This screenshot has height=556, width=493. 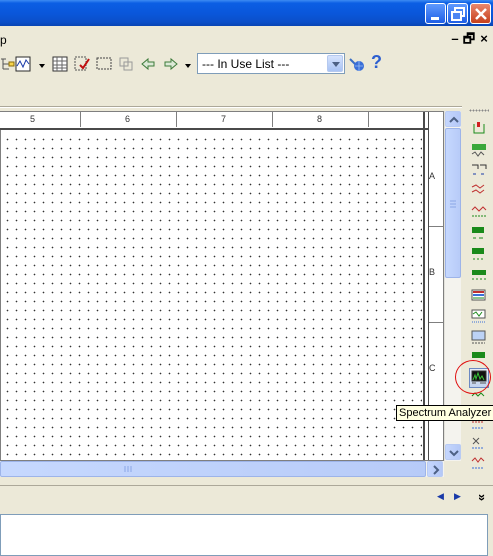 What do you see at coordinates (432, 272) in the screenshot?
I see `ruler-label: B` at bounding box center [432, 272].